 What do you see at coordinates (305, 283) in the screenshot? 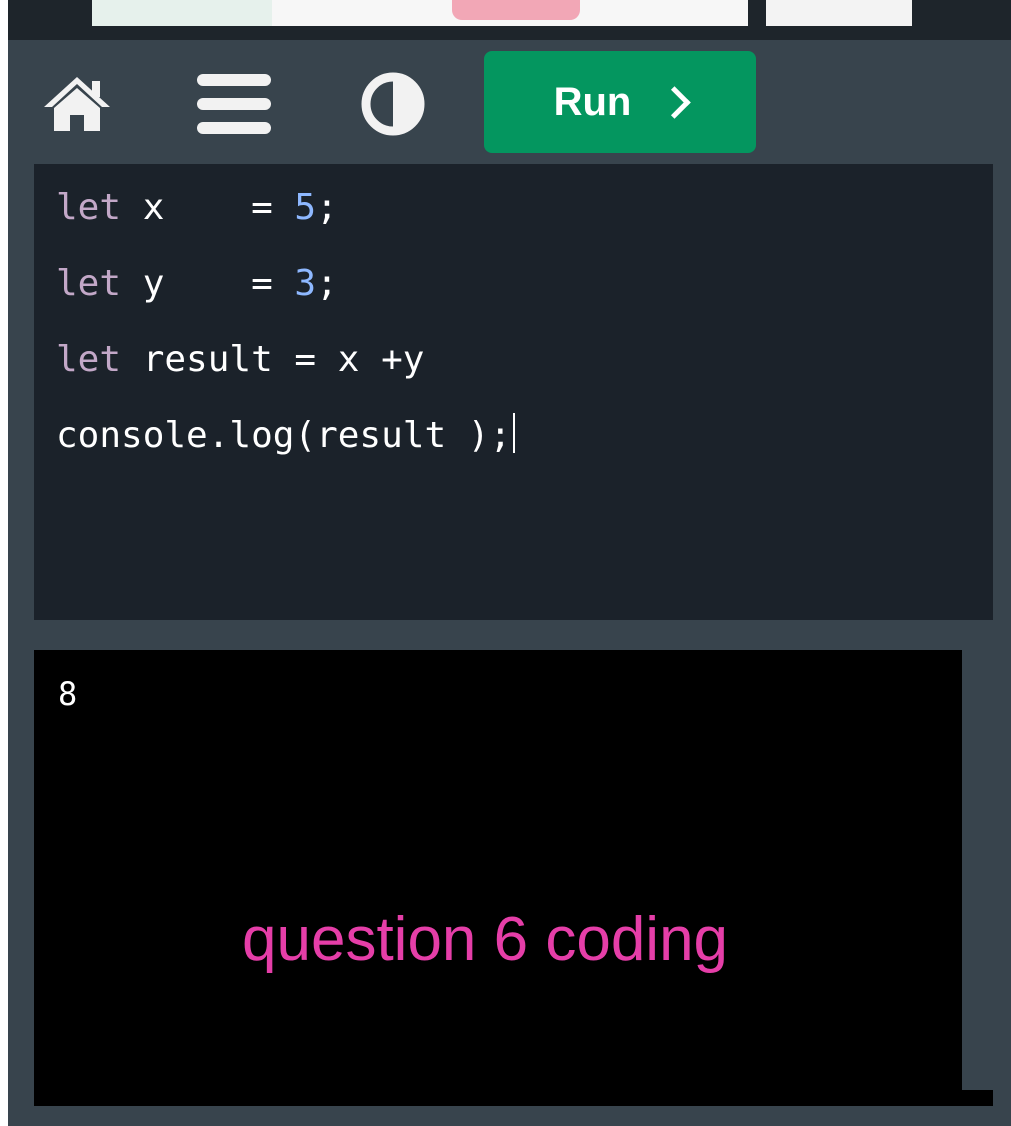
I see `code-number: 3` at bounding box center [305, 283].